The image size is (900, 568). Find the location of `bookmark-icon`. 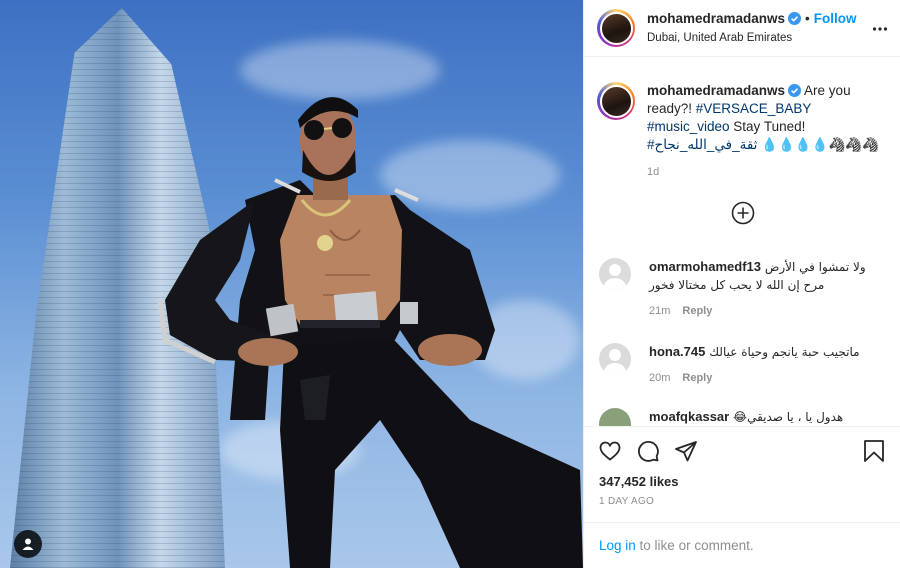

bookmark-icon is located at coordinates (874, 451).